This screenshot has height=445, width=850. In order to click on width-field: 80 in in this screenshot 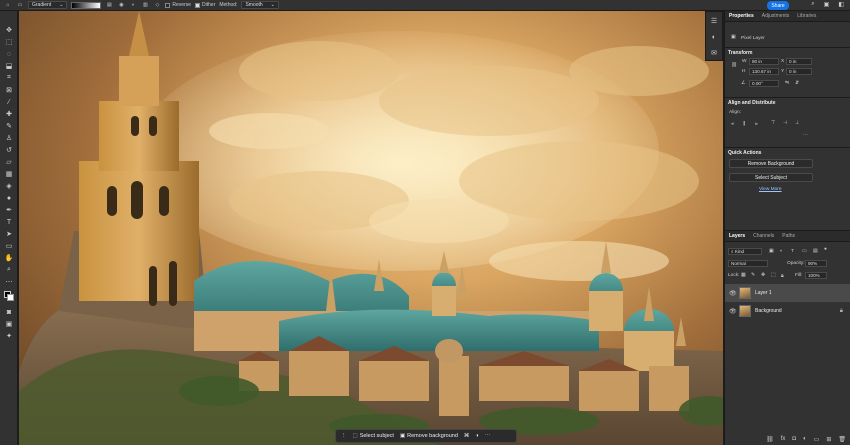, I will do `click(764, 61)`.